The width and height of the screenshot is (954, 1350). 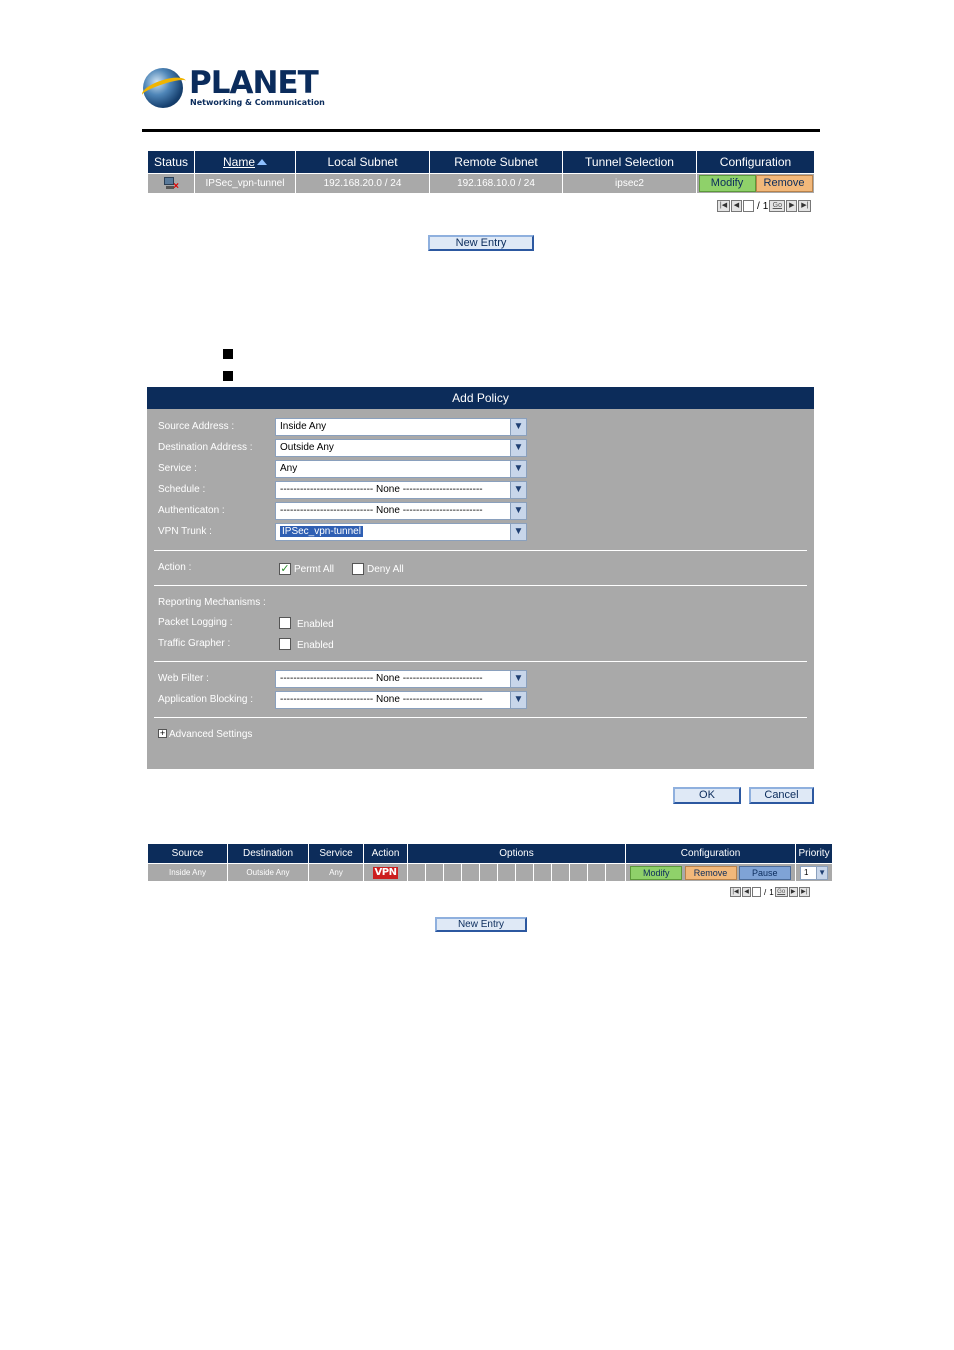 What do you see at coordinates (814, 853) in the screenshot?
I see `col-header-priority: Priority` at bounding box center [814, 853].